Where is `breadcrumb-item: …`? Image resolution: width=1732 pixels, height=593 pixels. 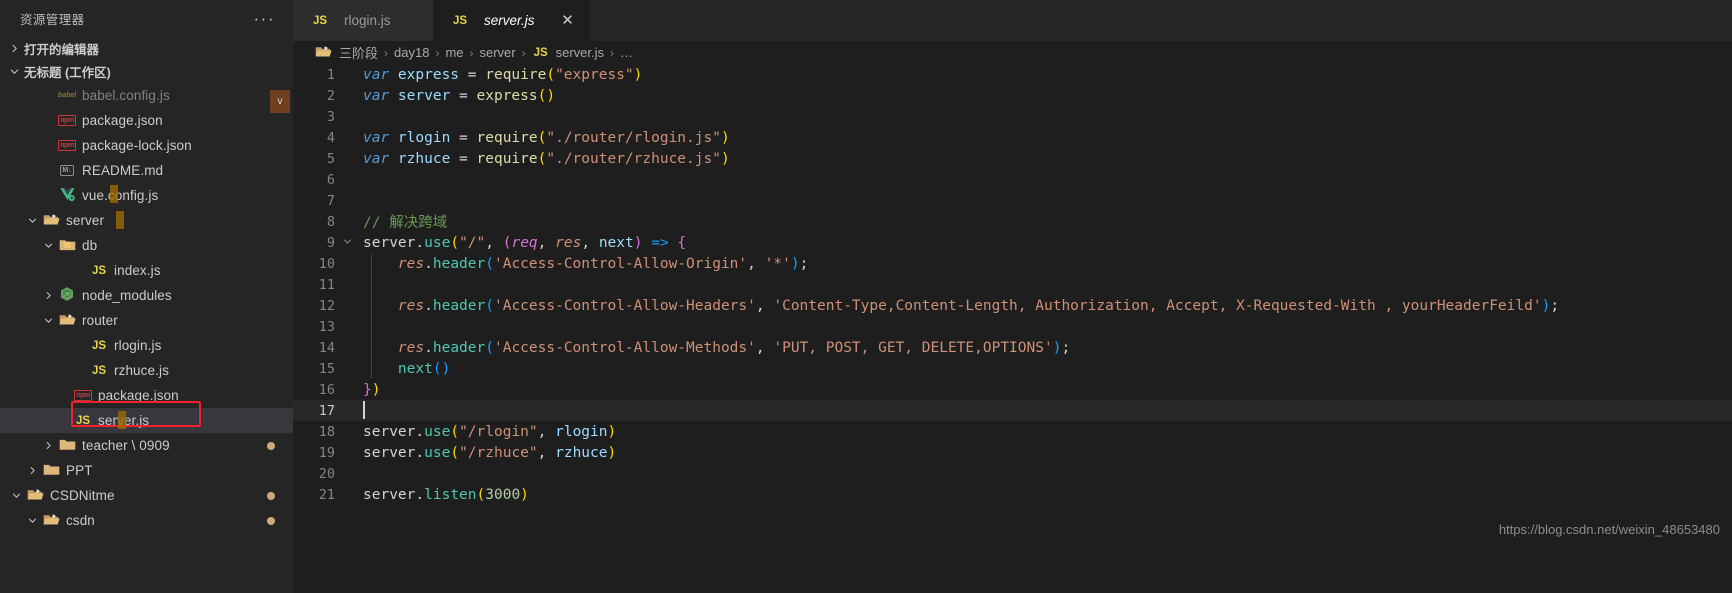
breadcrumb-item: … is located at coordinates (626, 52).